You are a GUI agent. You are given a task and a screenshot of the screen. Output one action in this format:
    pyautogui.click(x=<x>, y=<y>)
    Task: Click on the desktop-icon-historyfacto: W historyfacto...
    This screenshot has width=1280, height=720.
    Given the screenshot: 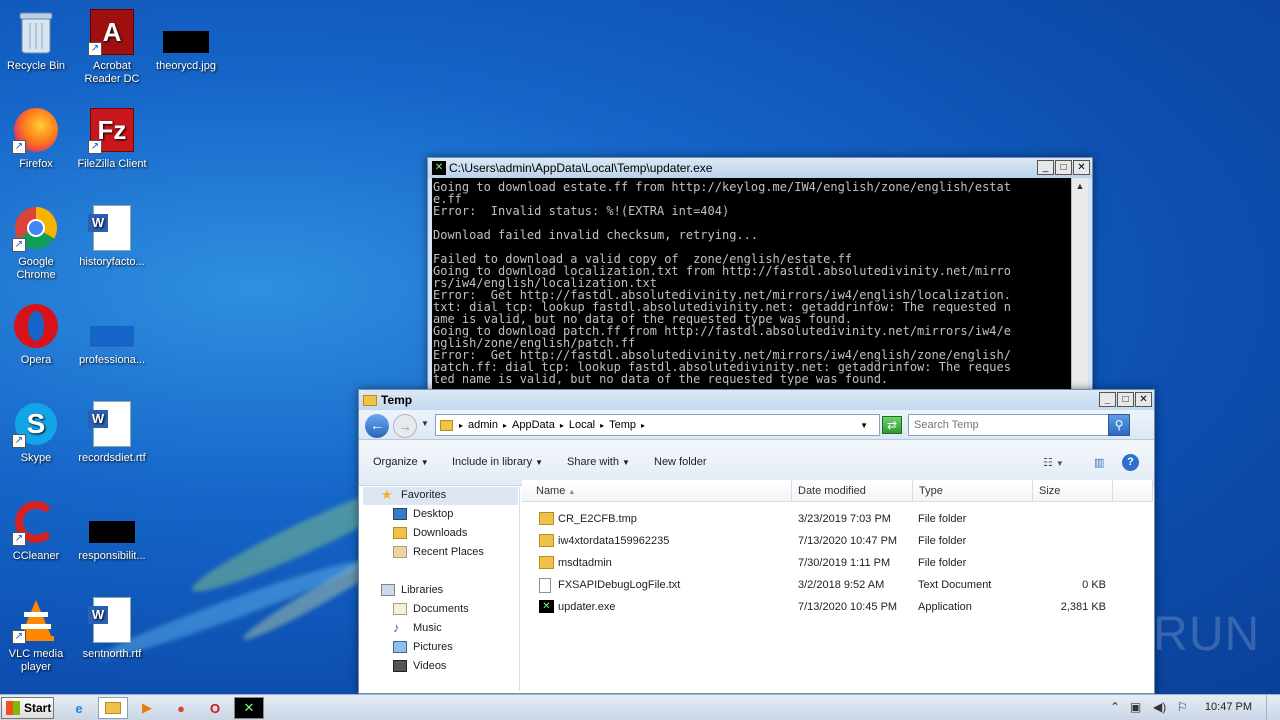 What is the action you would take?
    pyautogui.click(x=112, y=236)
    